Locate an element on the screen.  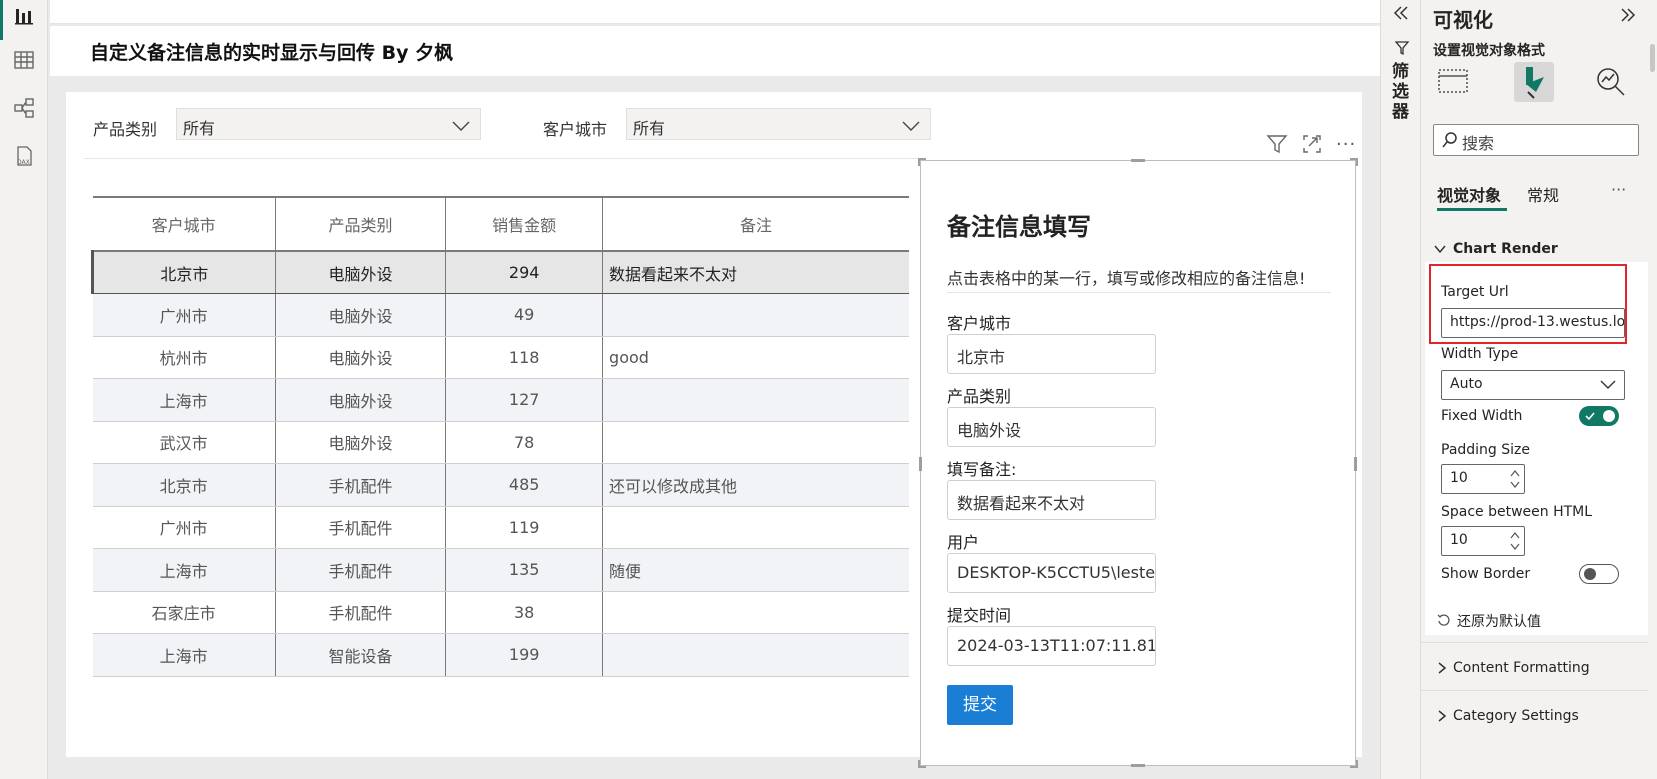
table-row: 广州市 电脑外设 49 is located at coordinates (500, 315).